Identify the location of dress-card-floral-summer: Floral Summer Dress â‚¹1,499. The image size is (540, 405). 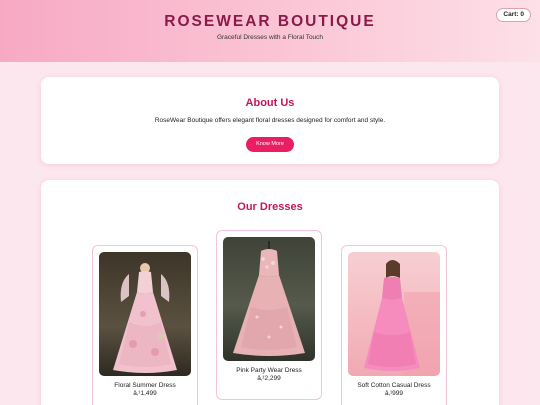
(145, 325).